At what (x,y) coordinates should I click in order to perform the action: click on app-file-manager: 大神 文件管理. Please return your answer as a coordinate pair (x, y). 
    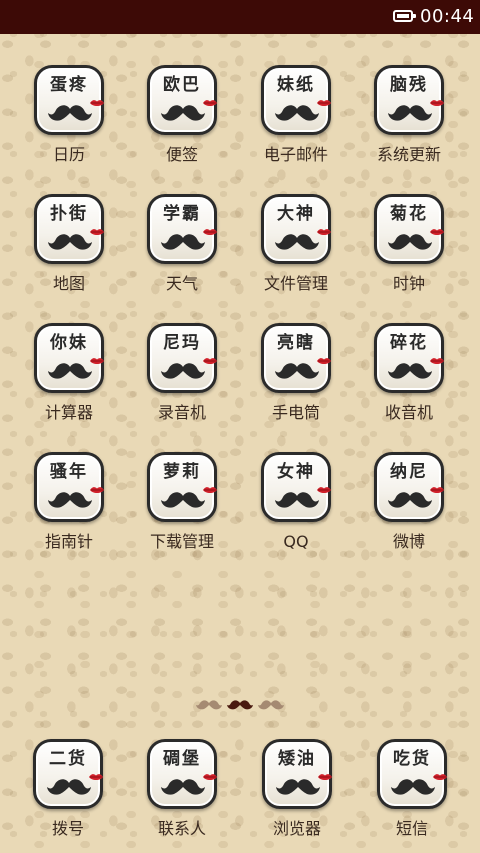
    Looking at the image, I should click on (296, 249).